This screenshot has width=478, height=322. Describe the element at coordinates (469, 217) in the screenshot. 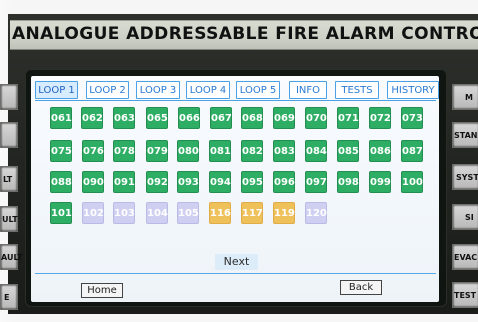

I see `right-side-button-4-label: SI` at that location.